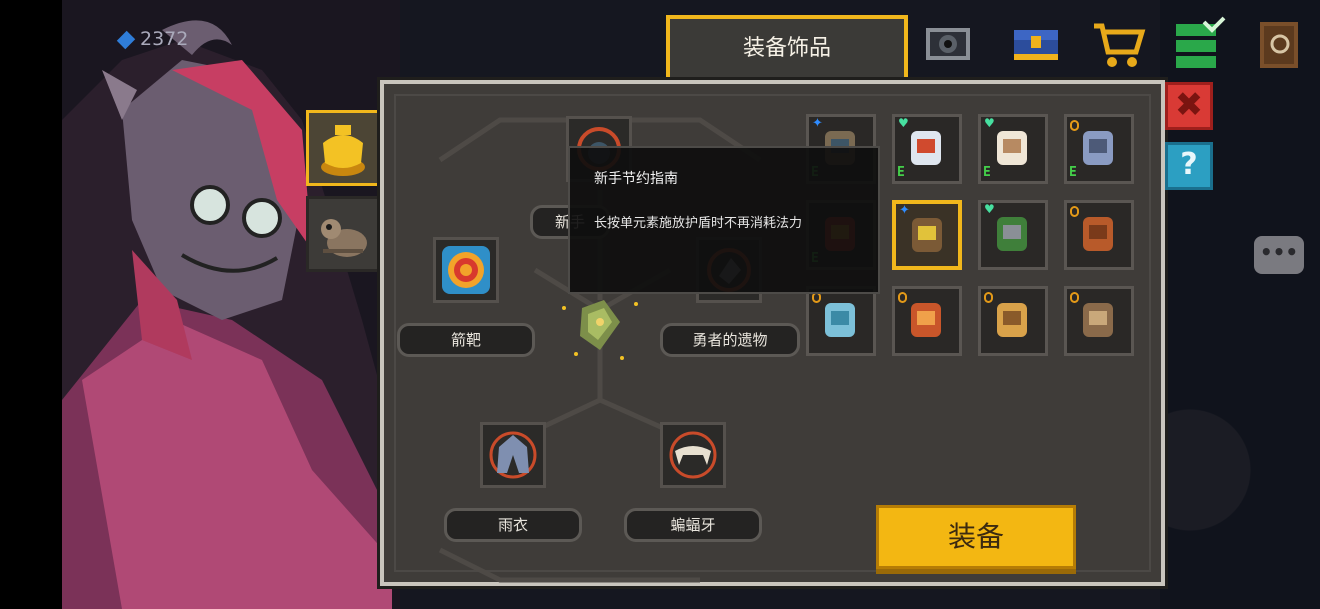 The width and height of the screenshot is (1320, 609). Describe the element at coordinates (948, 42) in the screenshot. I see `camera-icon` at that location.